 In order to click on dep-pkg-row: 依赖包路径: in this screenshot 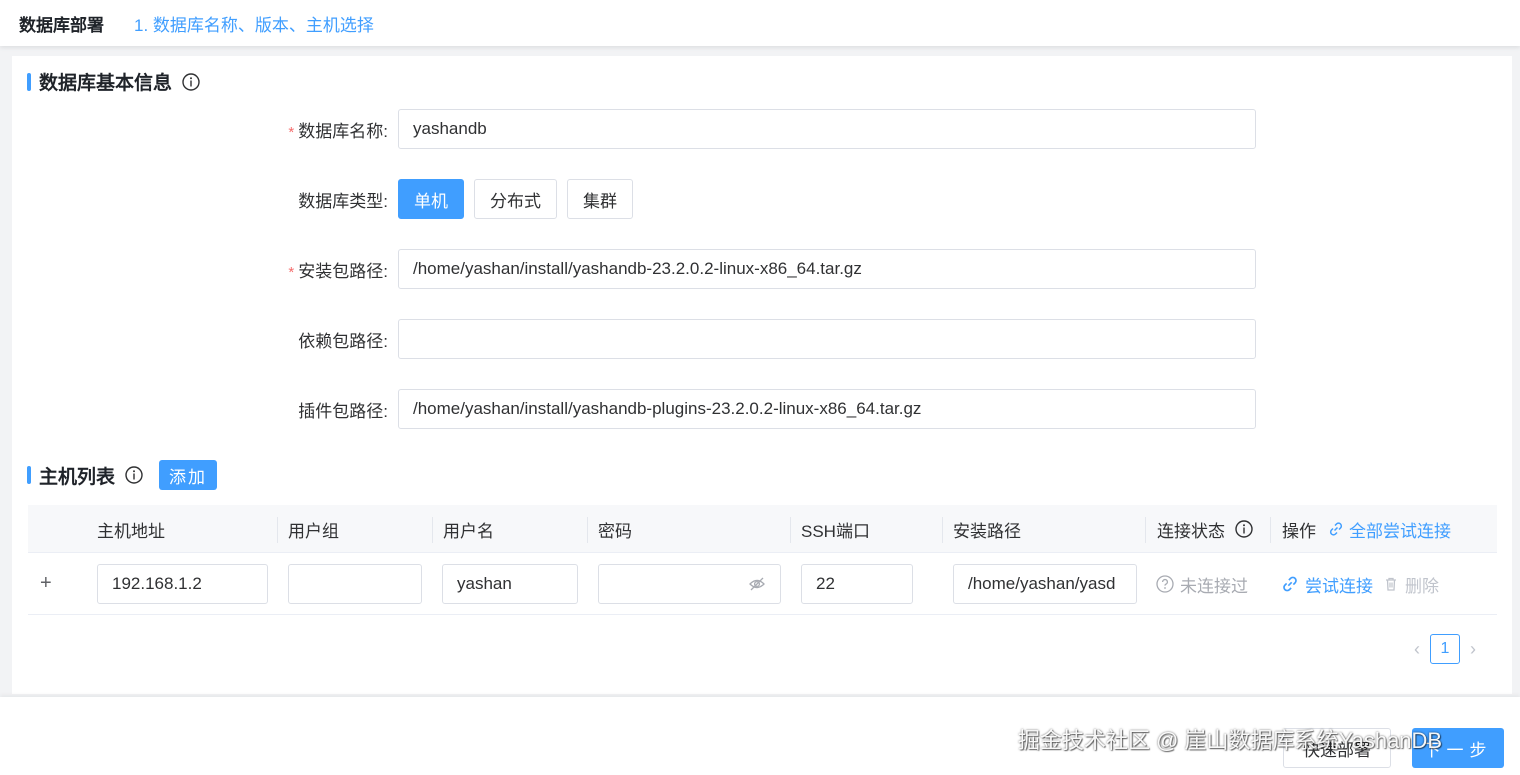, I will do `click(634, 339)`.